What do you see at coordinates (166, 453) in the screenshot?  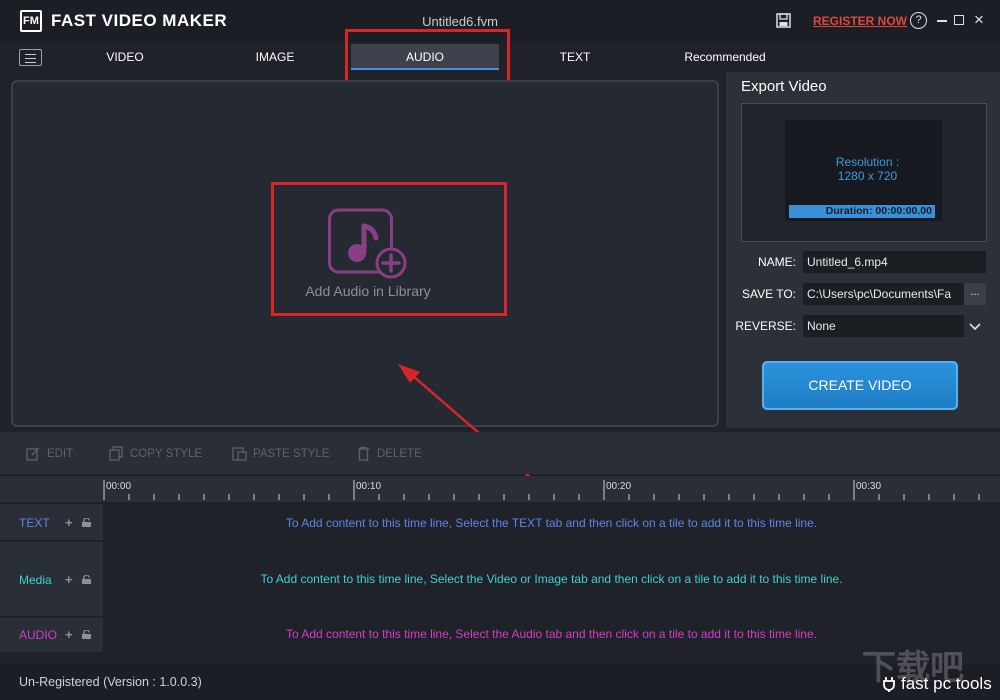 I see `copy-style-label: COPY STYLE` at bounding box center [166, 453].